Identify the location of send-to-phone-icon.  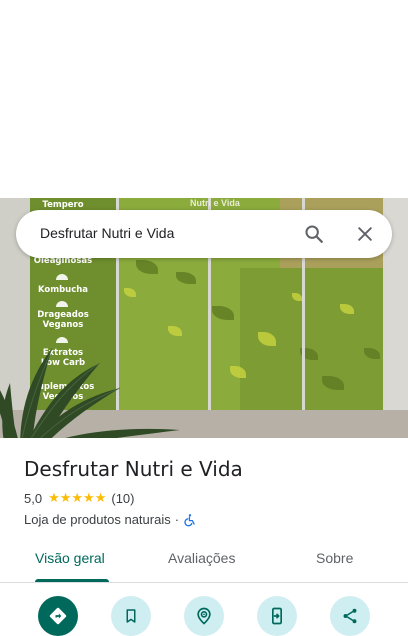
(277, 616).